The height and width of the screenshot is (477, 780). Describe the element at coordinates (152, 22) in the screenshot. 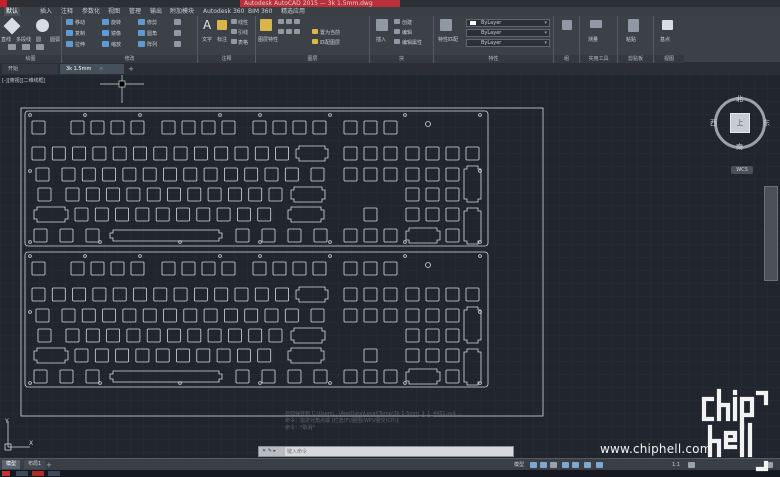

I see `trim-label: 修剪` at that location.